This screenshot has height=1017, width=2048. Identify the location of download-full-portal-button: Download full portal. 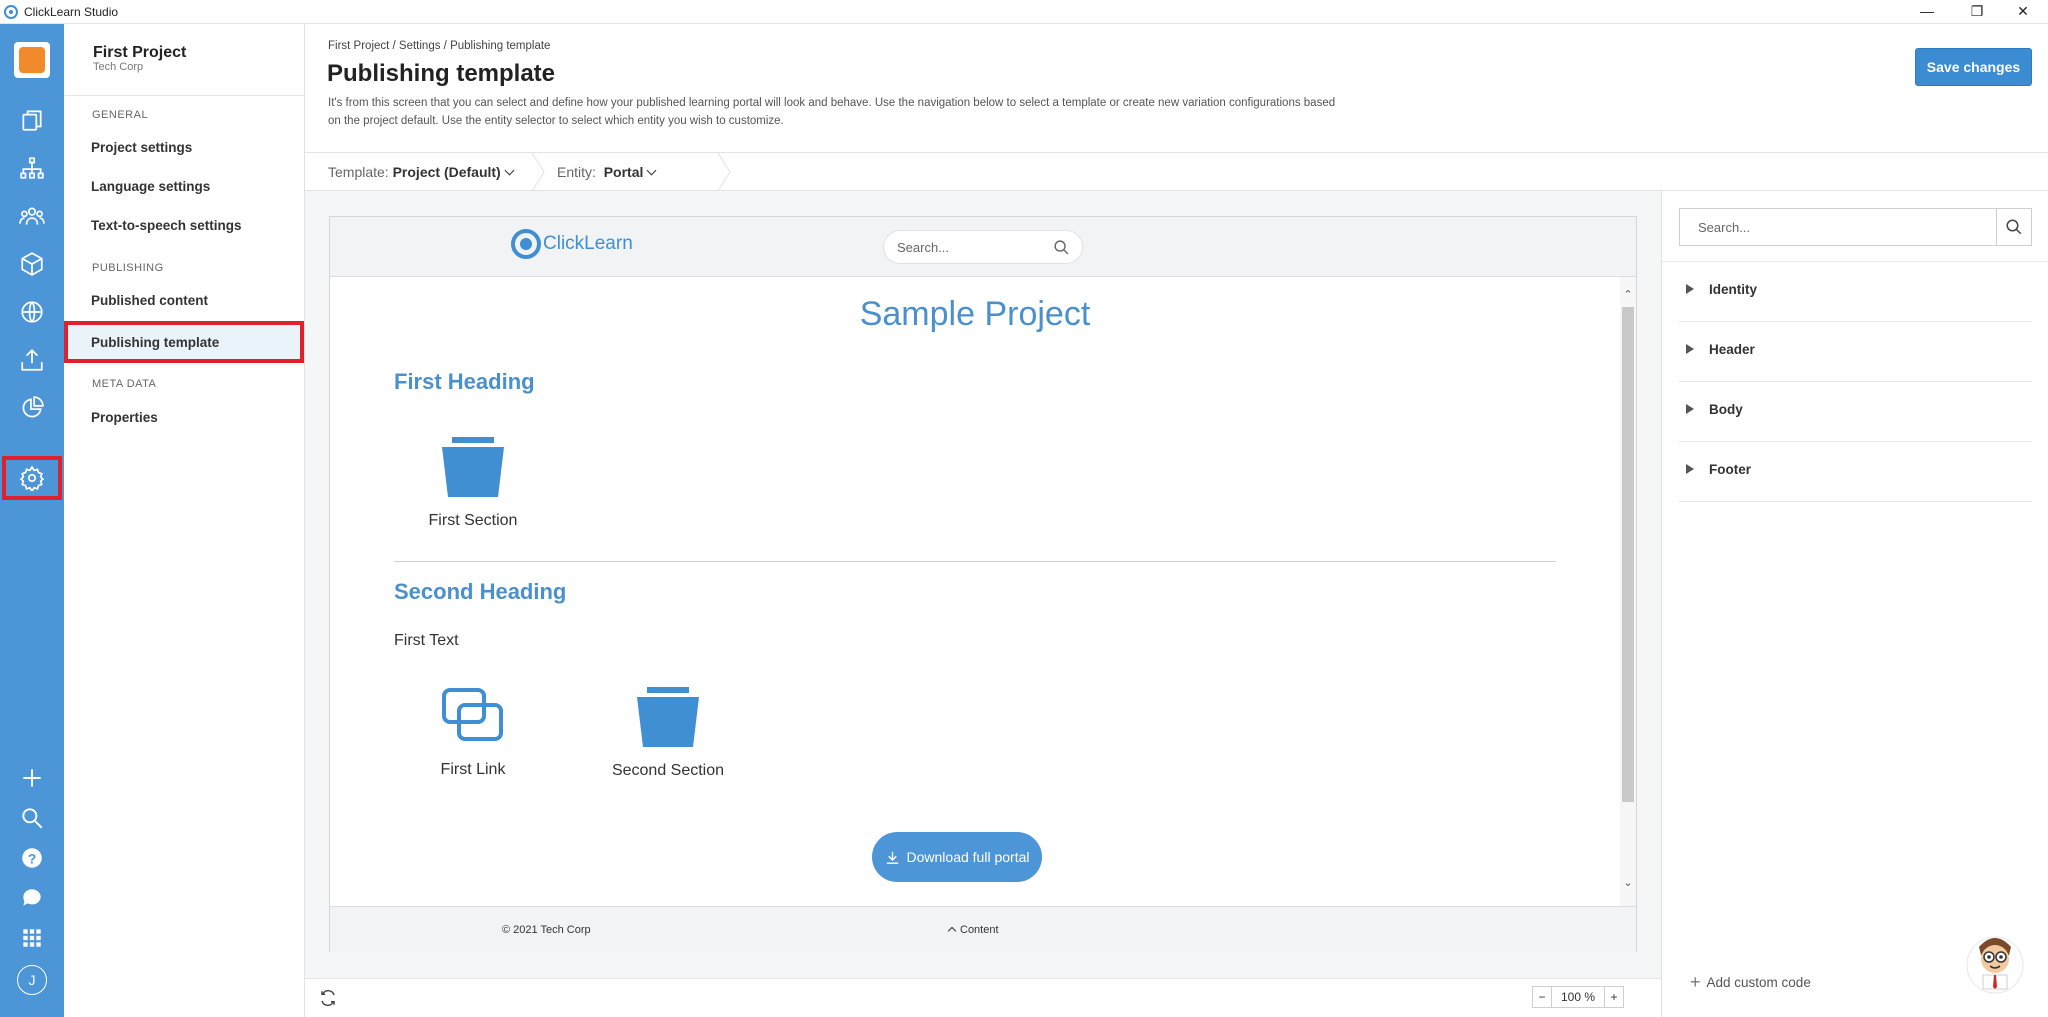
(957, 857).